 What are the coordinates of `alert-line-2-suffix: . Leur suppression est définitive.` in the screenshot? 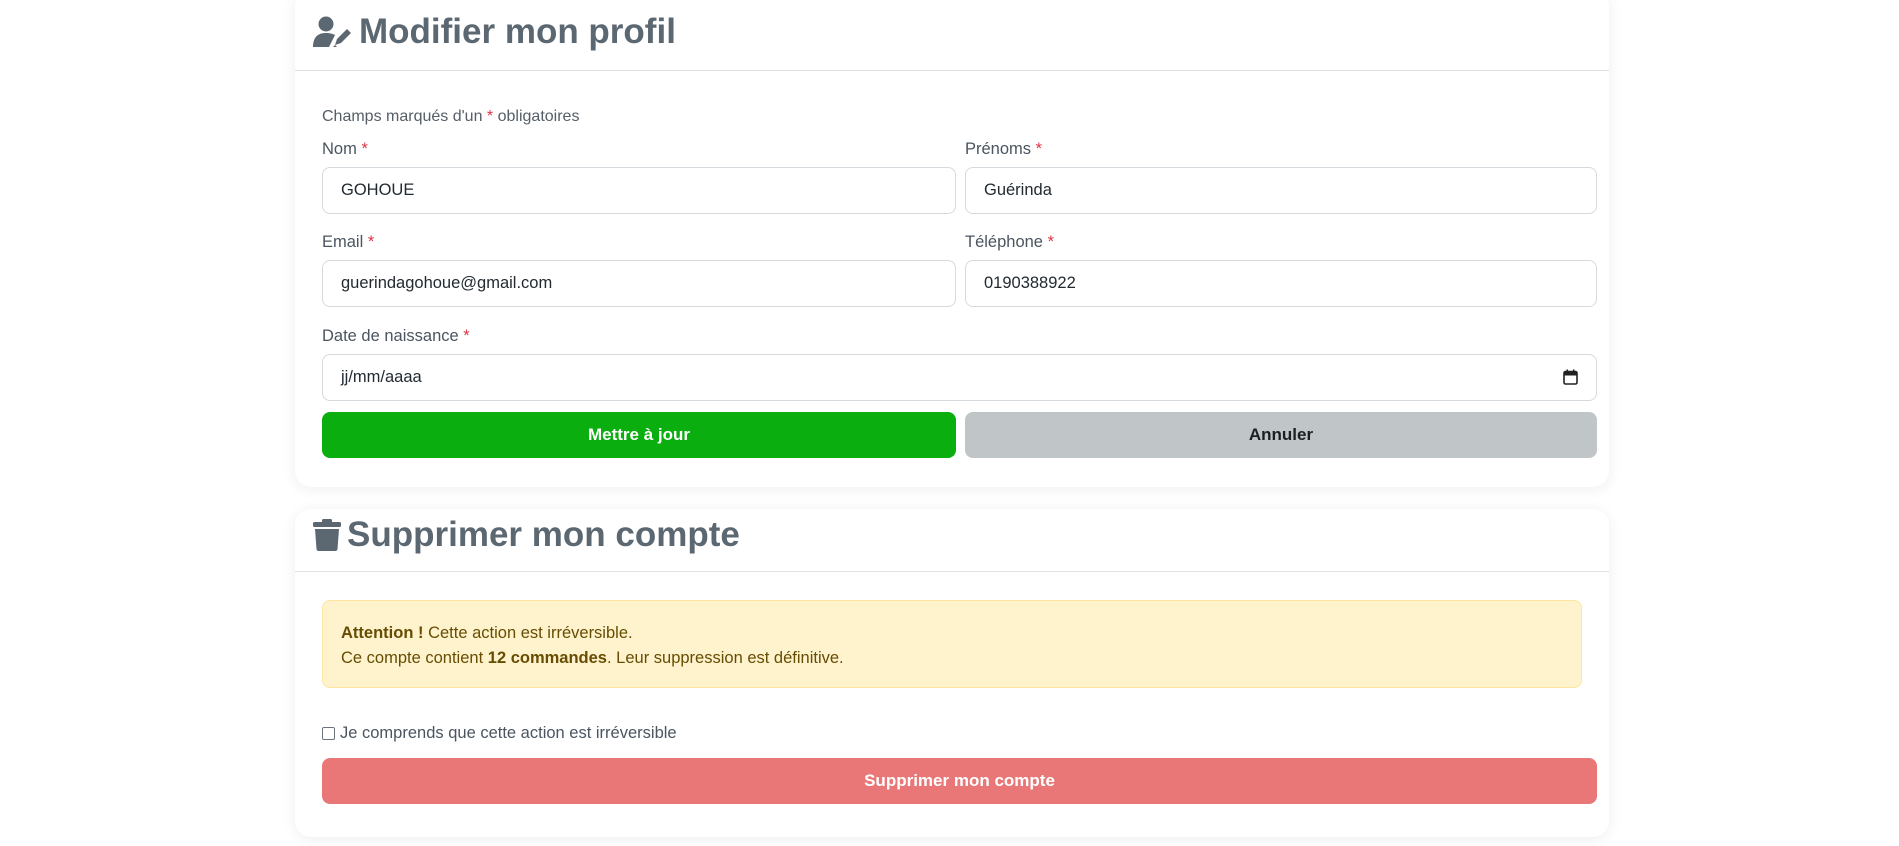 It's located at (725, 658).